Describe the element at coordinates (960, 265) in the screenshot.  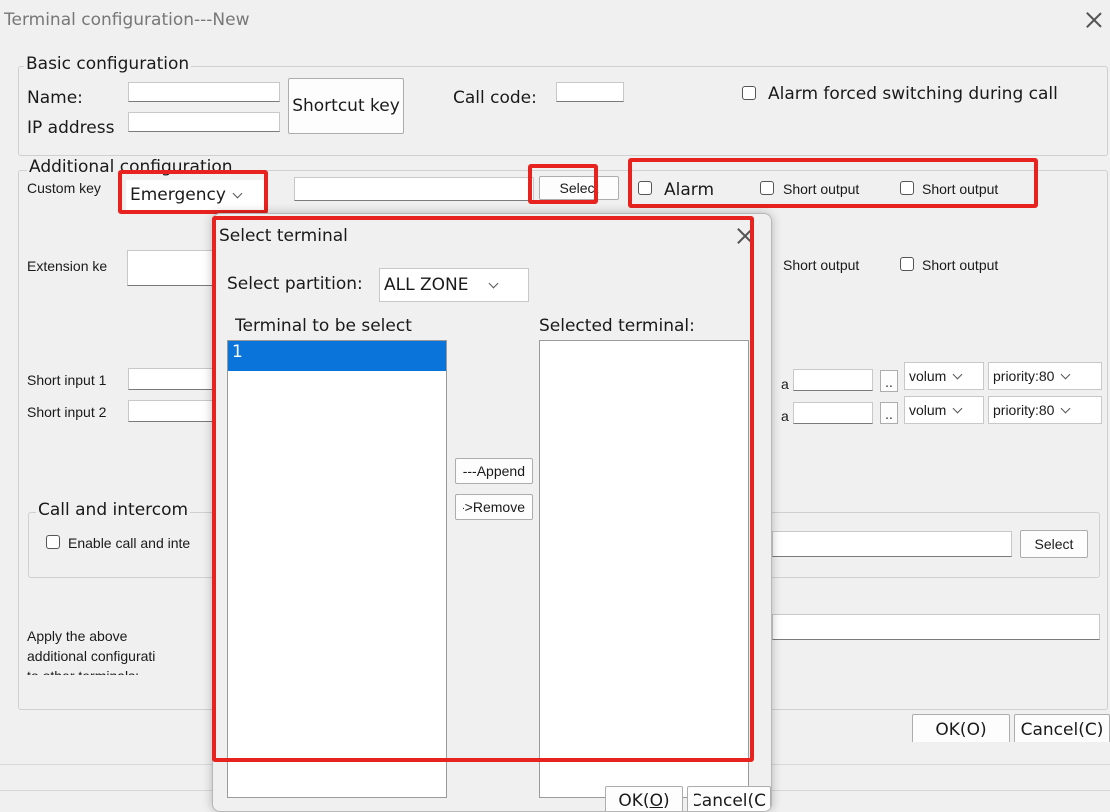
I see `ext-short-output-2-label: Short output` at that location.